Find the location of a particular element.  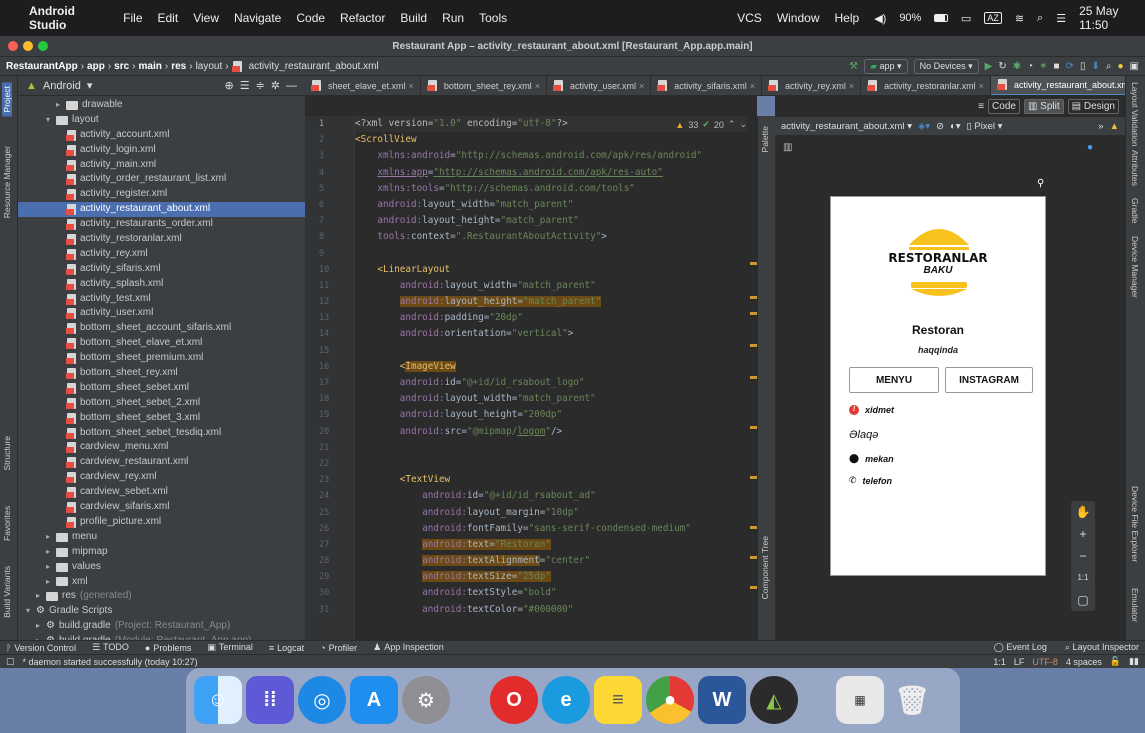

tree-file: activity_user.xml is located at coordinates (161, 313).